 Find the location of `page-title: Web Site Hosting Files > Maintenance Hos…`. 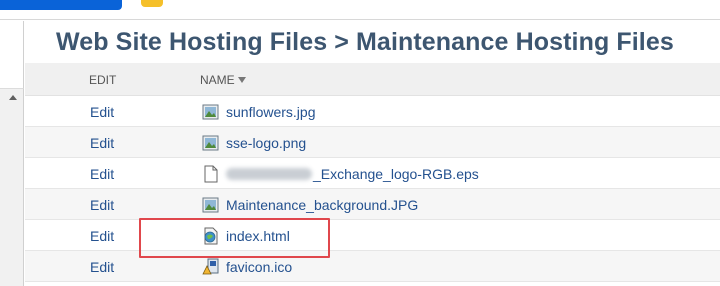

page-title: Web Site Hosting Files > Maintenance Hos… is located at coordinates (365, 42).